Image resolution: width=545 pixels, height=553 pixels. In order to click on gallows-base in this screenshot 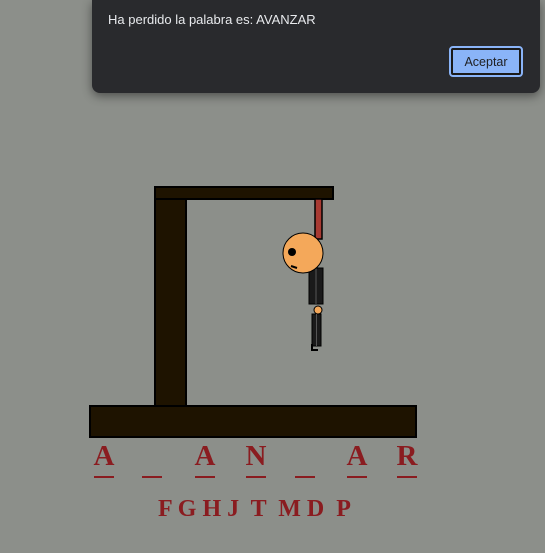, I will do `click(253, 421)`.